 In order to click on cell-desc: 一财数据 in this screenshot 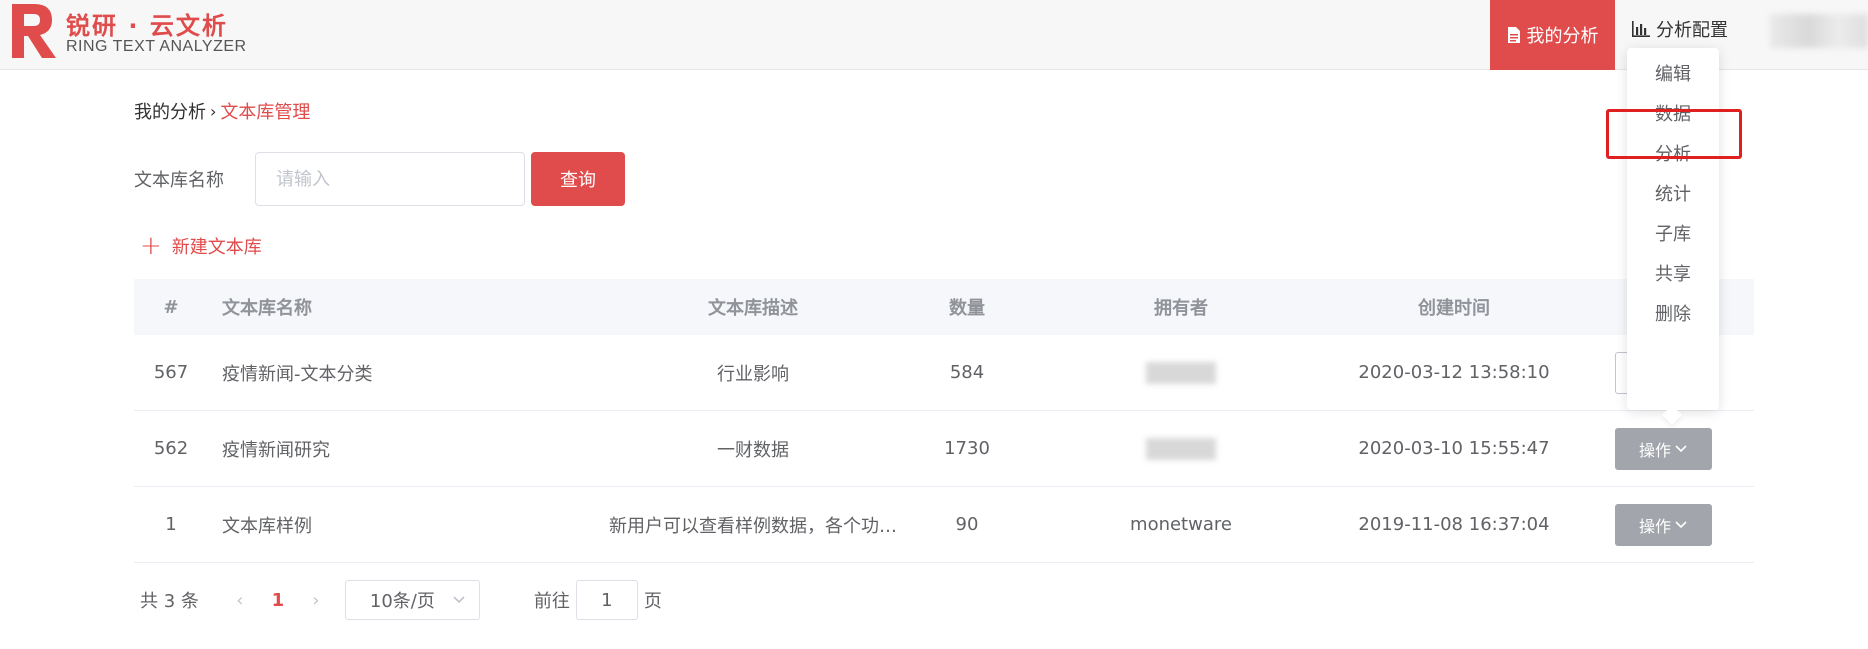, I will do `click(753, 450)`.